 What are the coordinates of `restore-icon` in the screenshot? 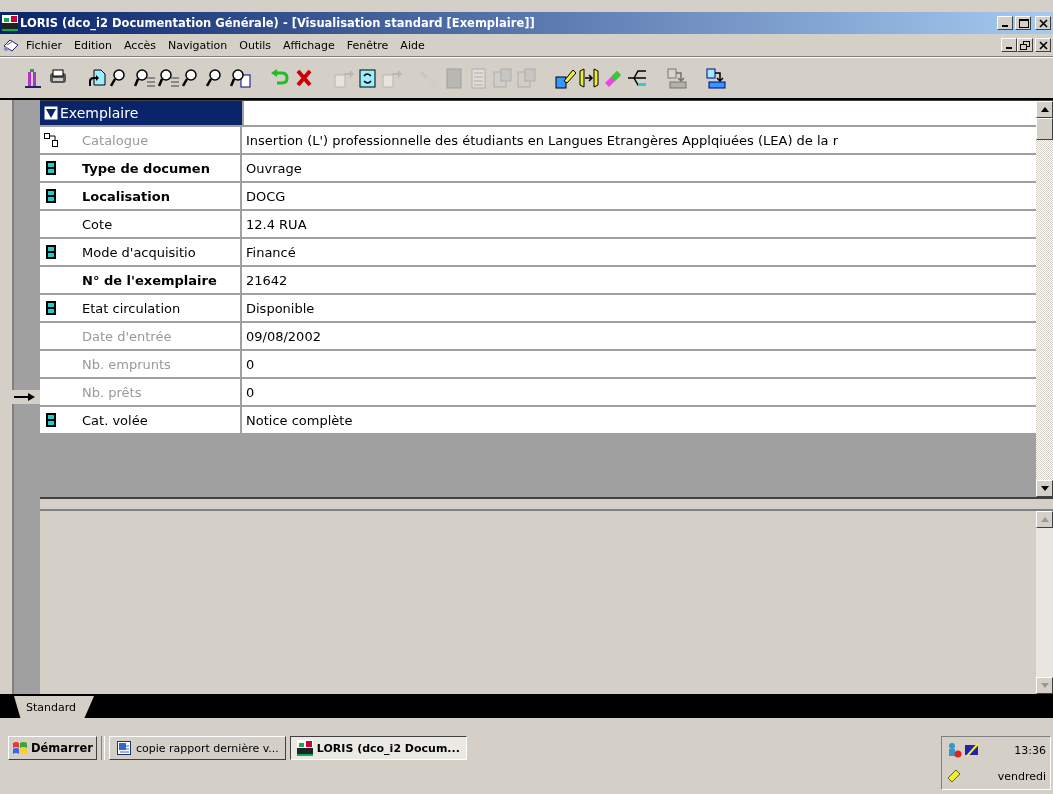 It's located at (1025, 45).